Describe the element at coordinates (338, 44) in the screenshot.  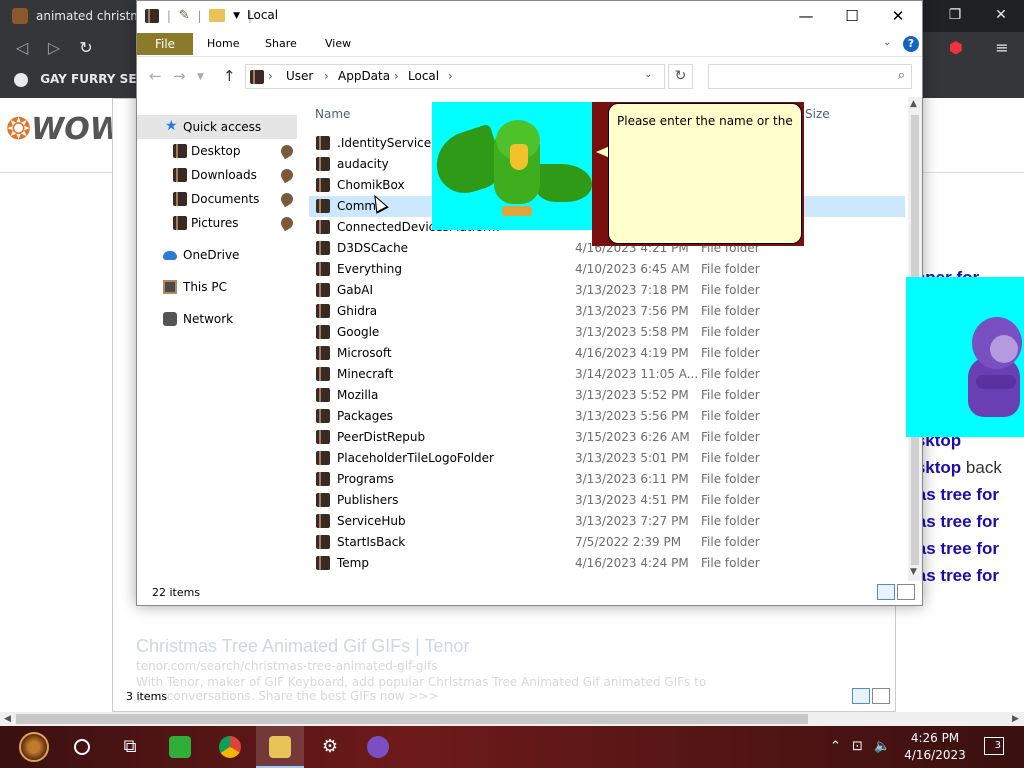
I see `tab-view: View` at that location.